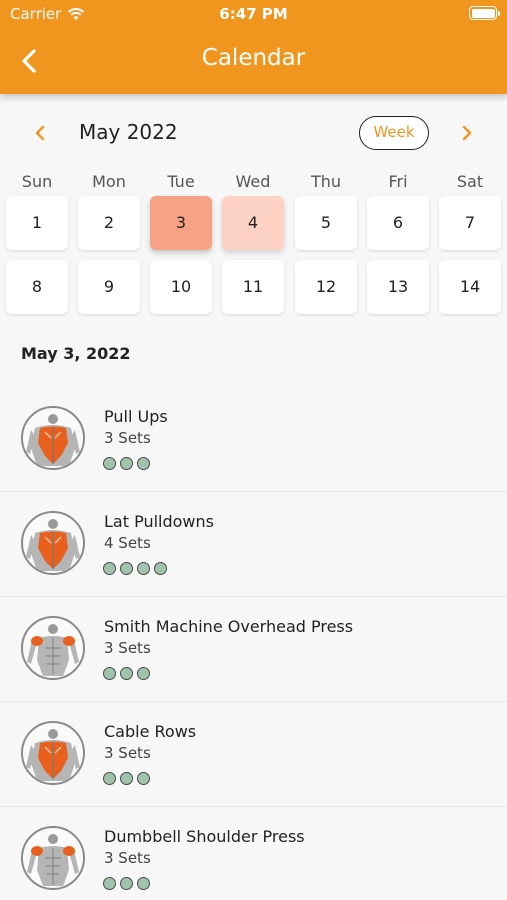 The height and width of the screenshot is (900, 507). What do you see at coordinates (398, 287) in the screenshot?
I see `calendar-day: 13` at bounding box center [398, 287].